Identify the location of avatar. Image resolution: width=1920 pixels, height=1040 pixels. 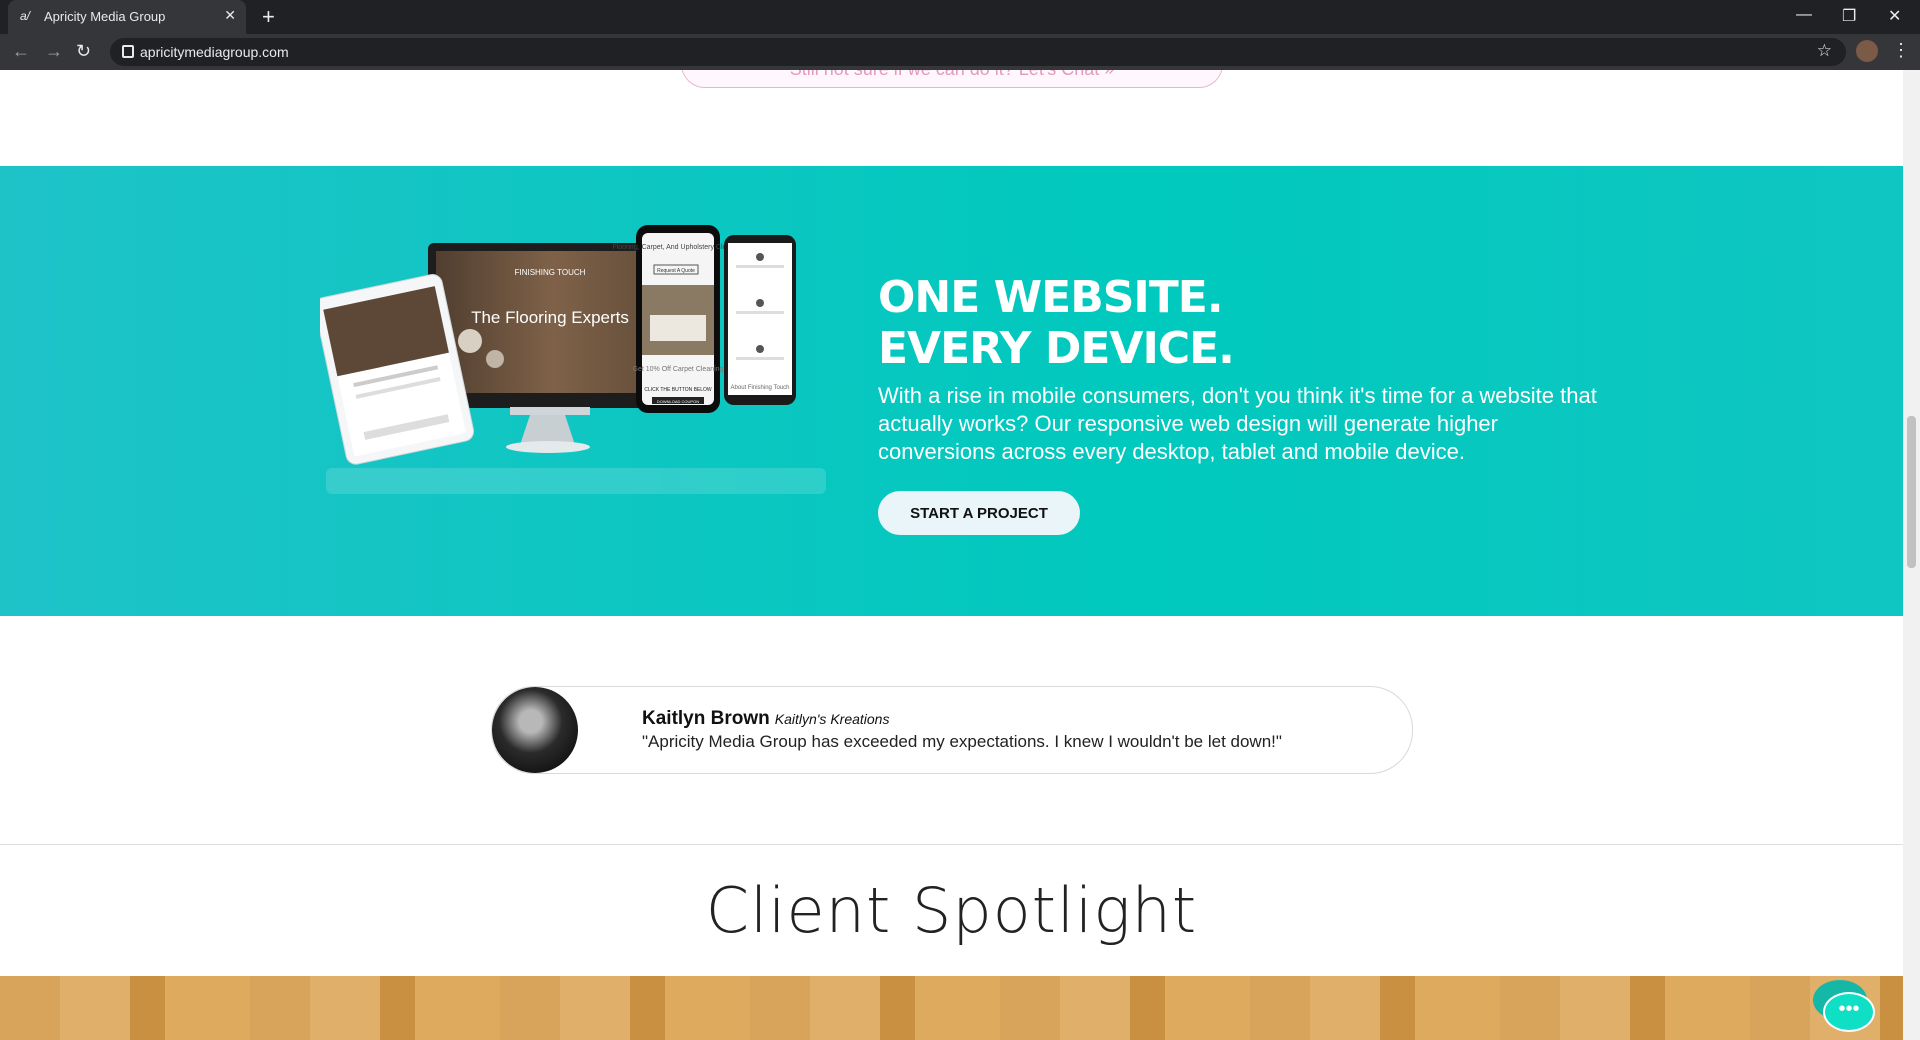
(535, 730).